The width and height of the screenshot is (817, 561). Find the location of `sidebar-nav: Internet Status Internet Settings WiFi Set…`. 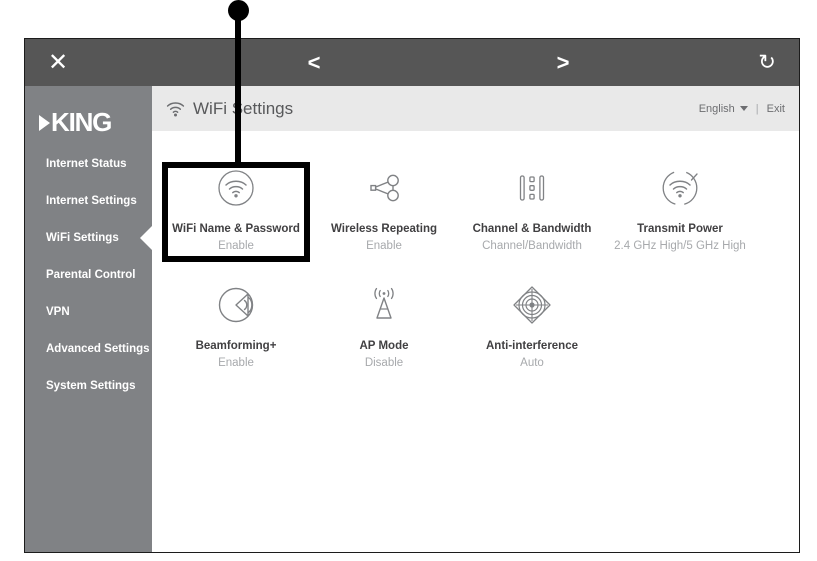

sidebar-nav: Internet Status Internet Settings WiFi Set… is located at coordinates (88, 274).